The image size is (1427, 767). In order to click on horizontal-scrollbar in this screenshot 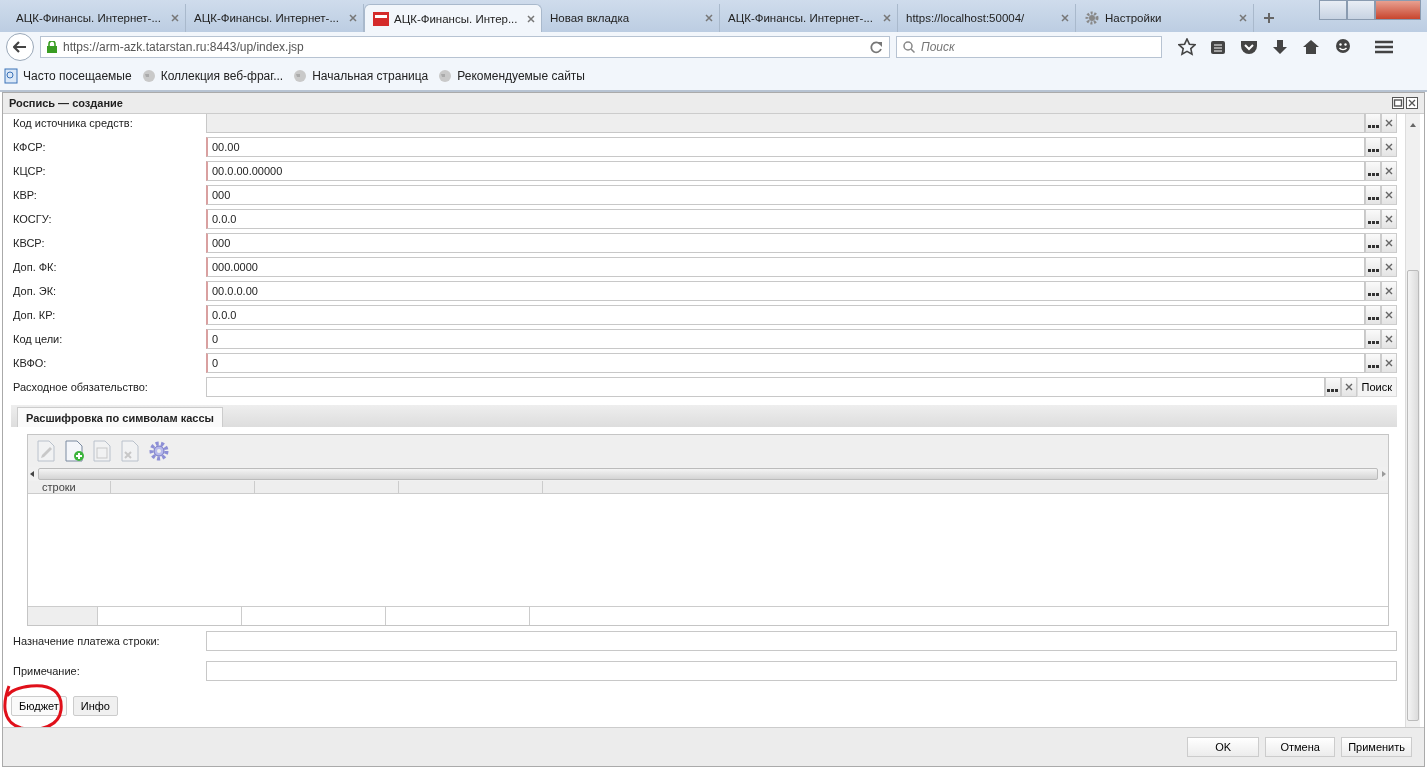, I will do `click(708, 474)`.